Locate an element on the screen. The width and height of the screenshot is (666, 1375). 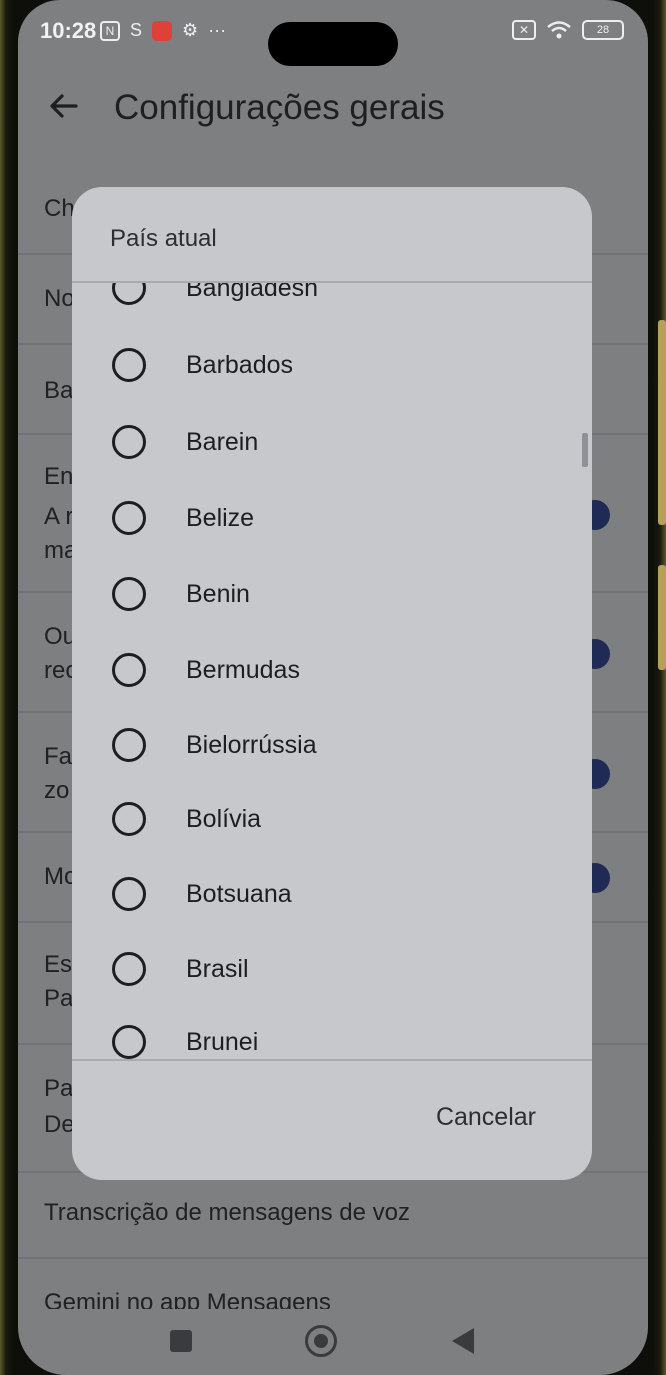
setting-label: Gemini no app Mensagens is located at coordinates (187, 1299).